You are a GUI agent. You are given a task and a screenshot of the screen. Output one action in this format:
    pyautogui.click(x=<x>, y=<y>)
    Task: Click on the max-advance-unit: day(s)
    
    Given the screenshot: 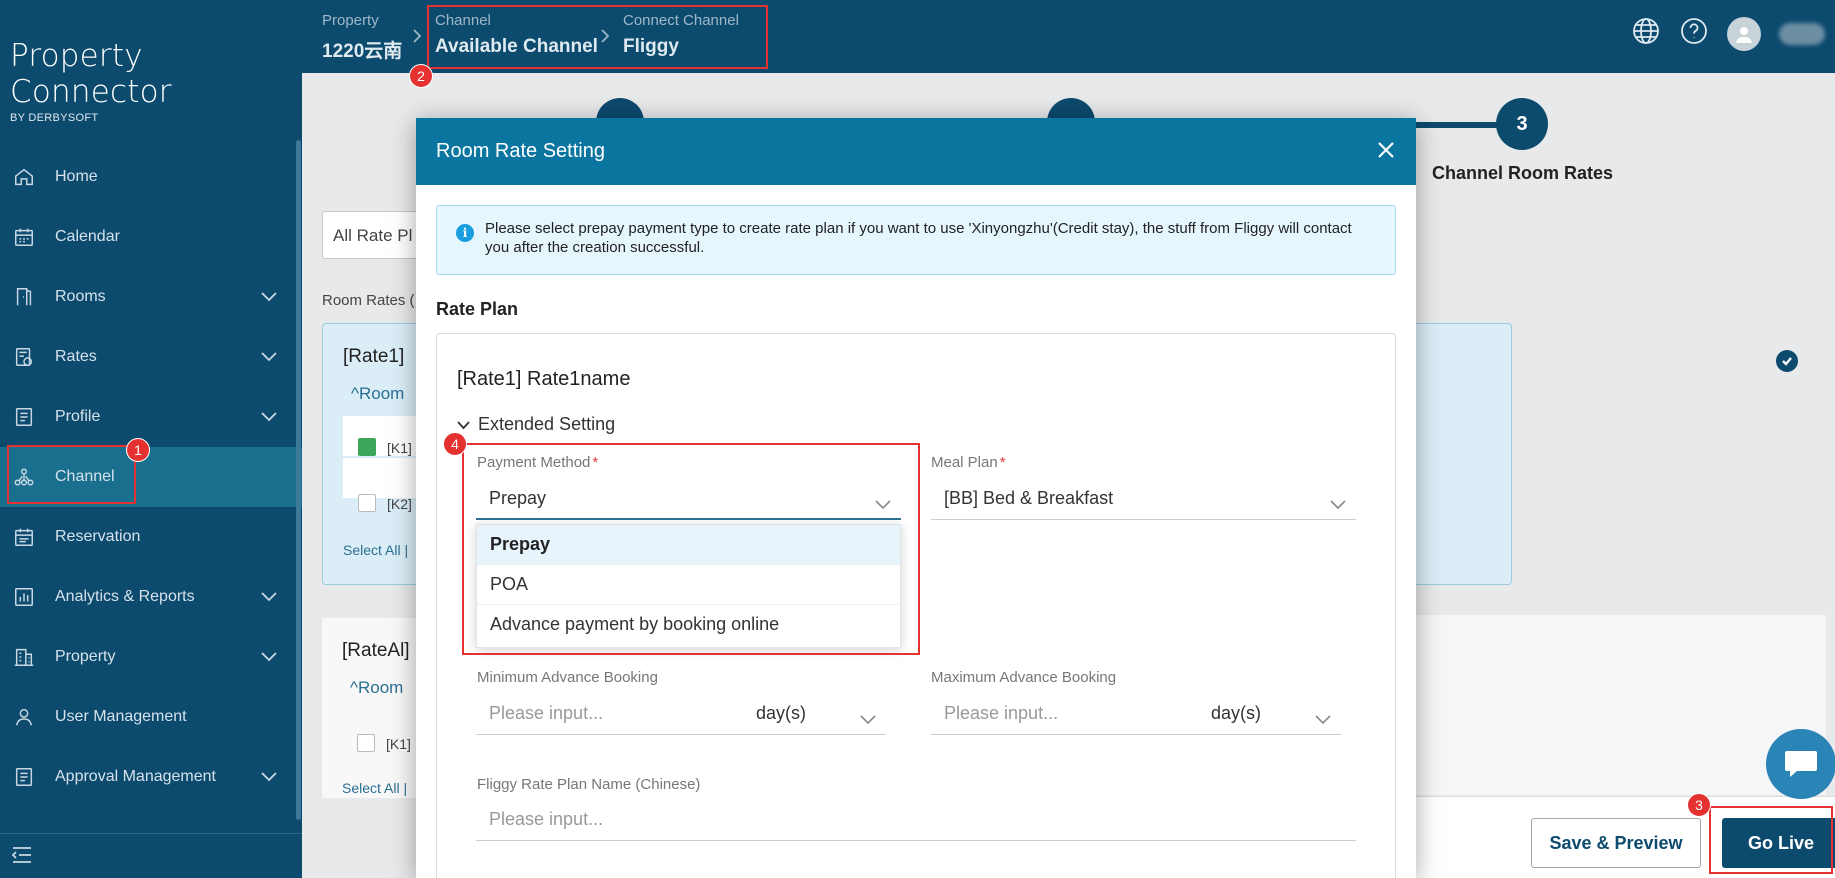 What is the action you would take?
    pyautogui.click(x=1236, y=713)
    